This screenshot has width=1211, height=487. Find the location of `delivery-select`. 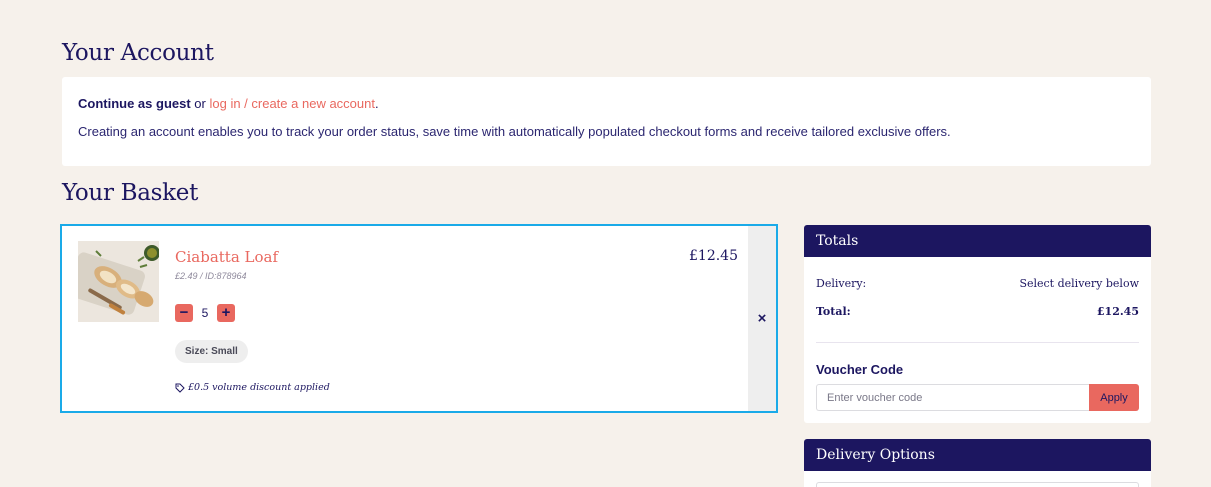

delivery-select is located at coordinates (977, 484).